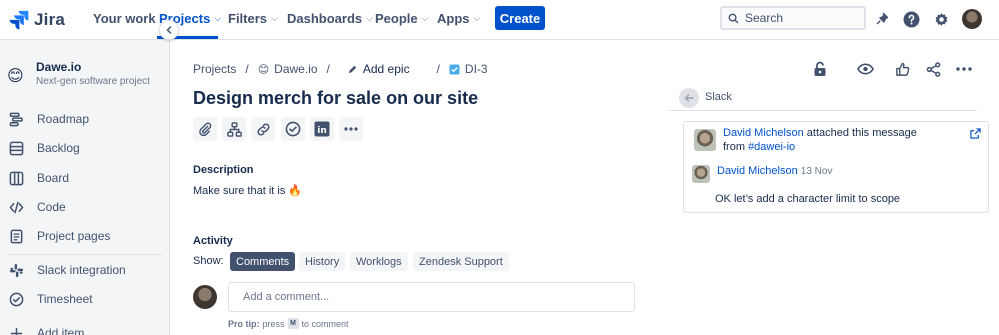 This screenshot has height=335, width=999. I want to click on description-text: Make sure that it is, so click(239, 191).